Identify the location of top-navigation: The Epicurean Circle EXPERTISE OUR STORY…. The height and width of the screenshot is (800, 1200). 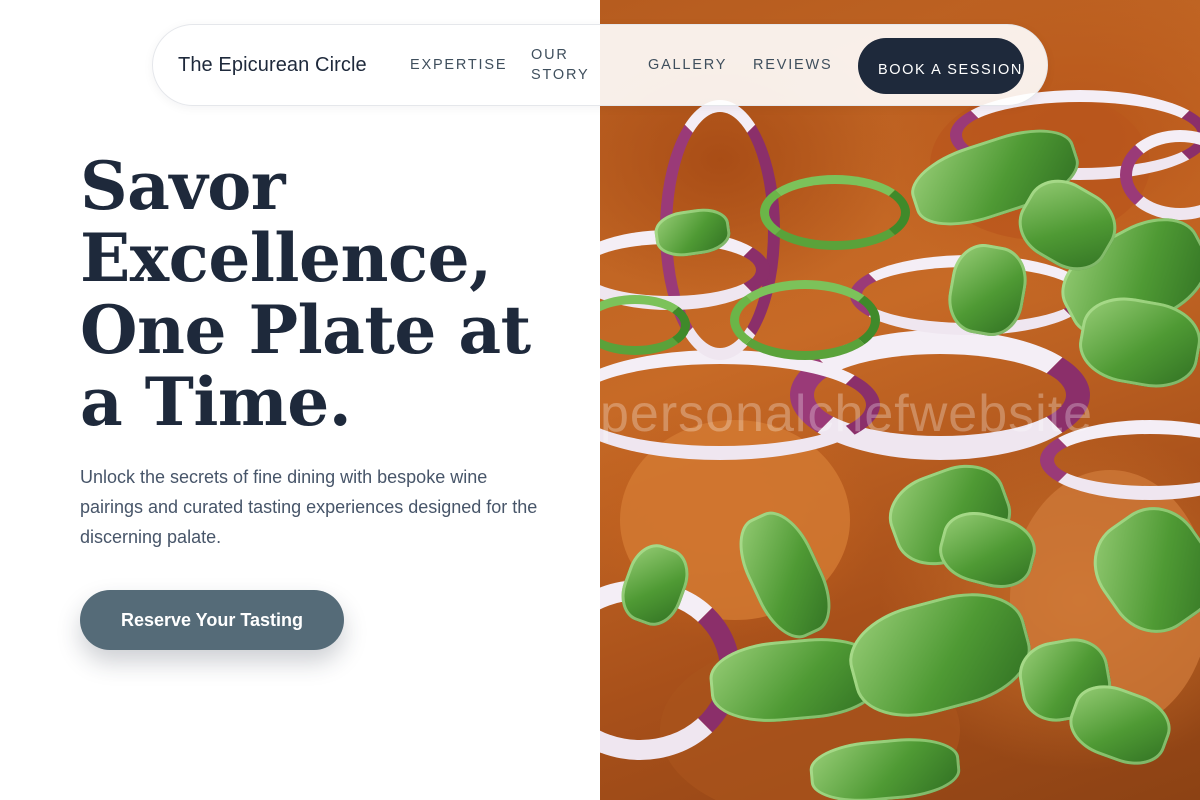
(600, 65).